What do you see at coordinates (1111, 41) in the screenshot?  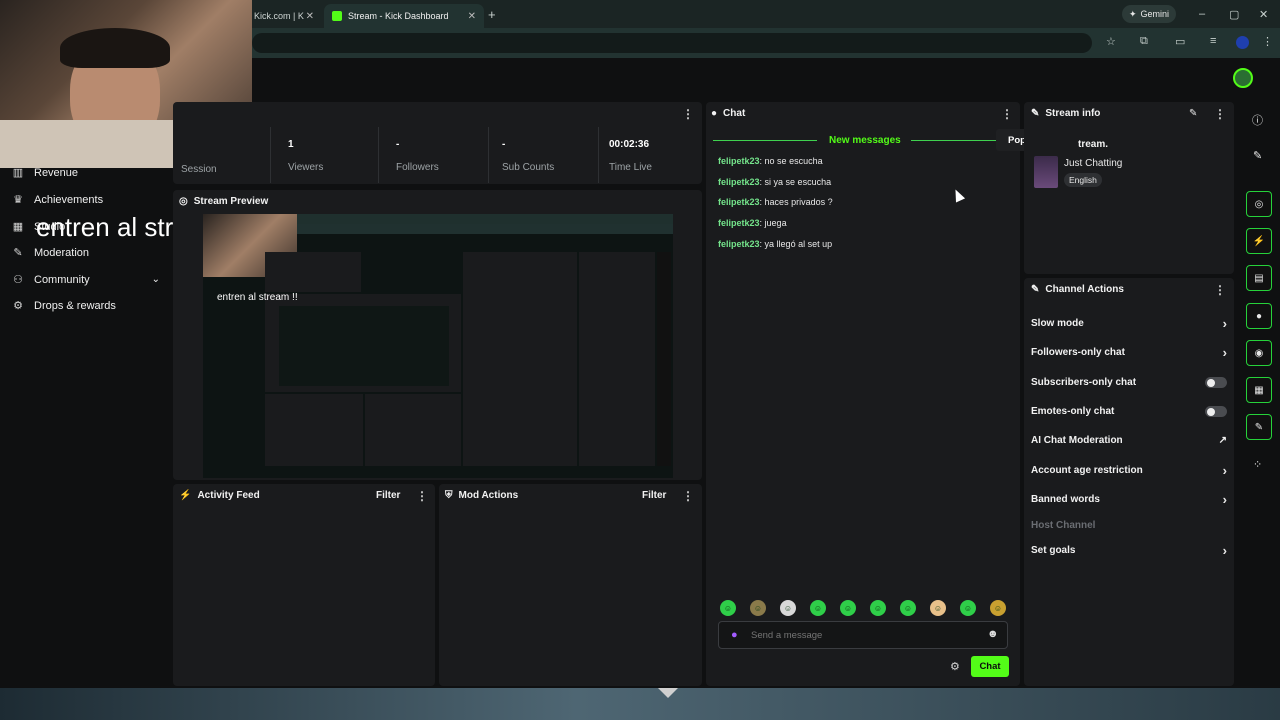 I see `star-icon: ☆` at bounding box center [1111, 41].